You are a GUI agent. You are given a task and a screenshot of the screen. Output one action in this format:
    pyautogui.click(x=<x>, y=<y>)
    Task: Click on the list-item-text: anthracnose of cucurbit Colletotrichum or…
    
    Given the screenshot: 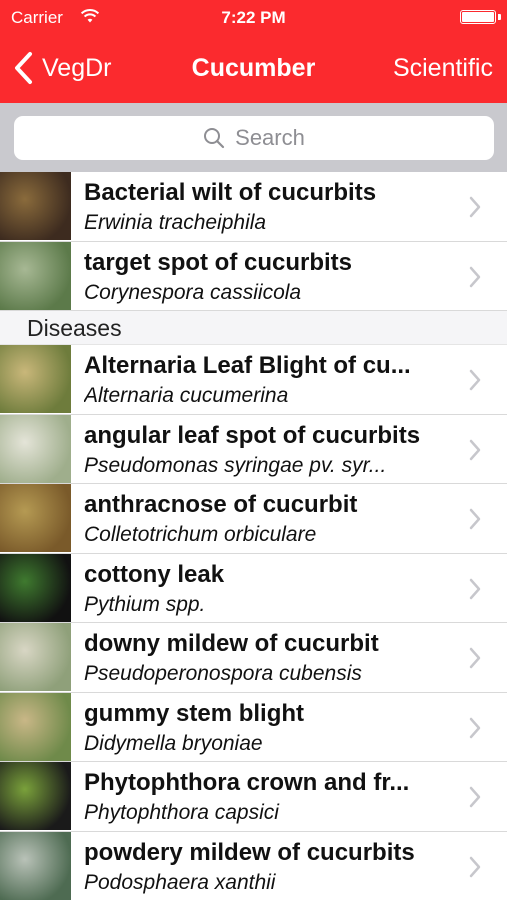 What is the action you would take?
    pyautogui.click(x=265, y=520)
    